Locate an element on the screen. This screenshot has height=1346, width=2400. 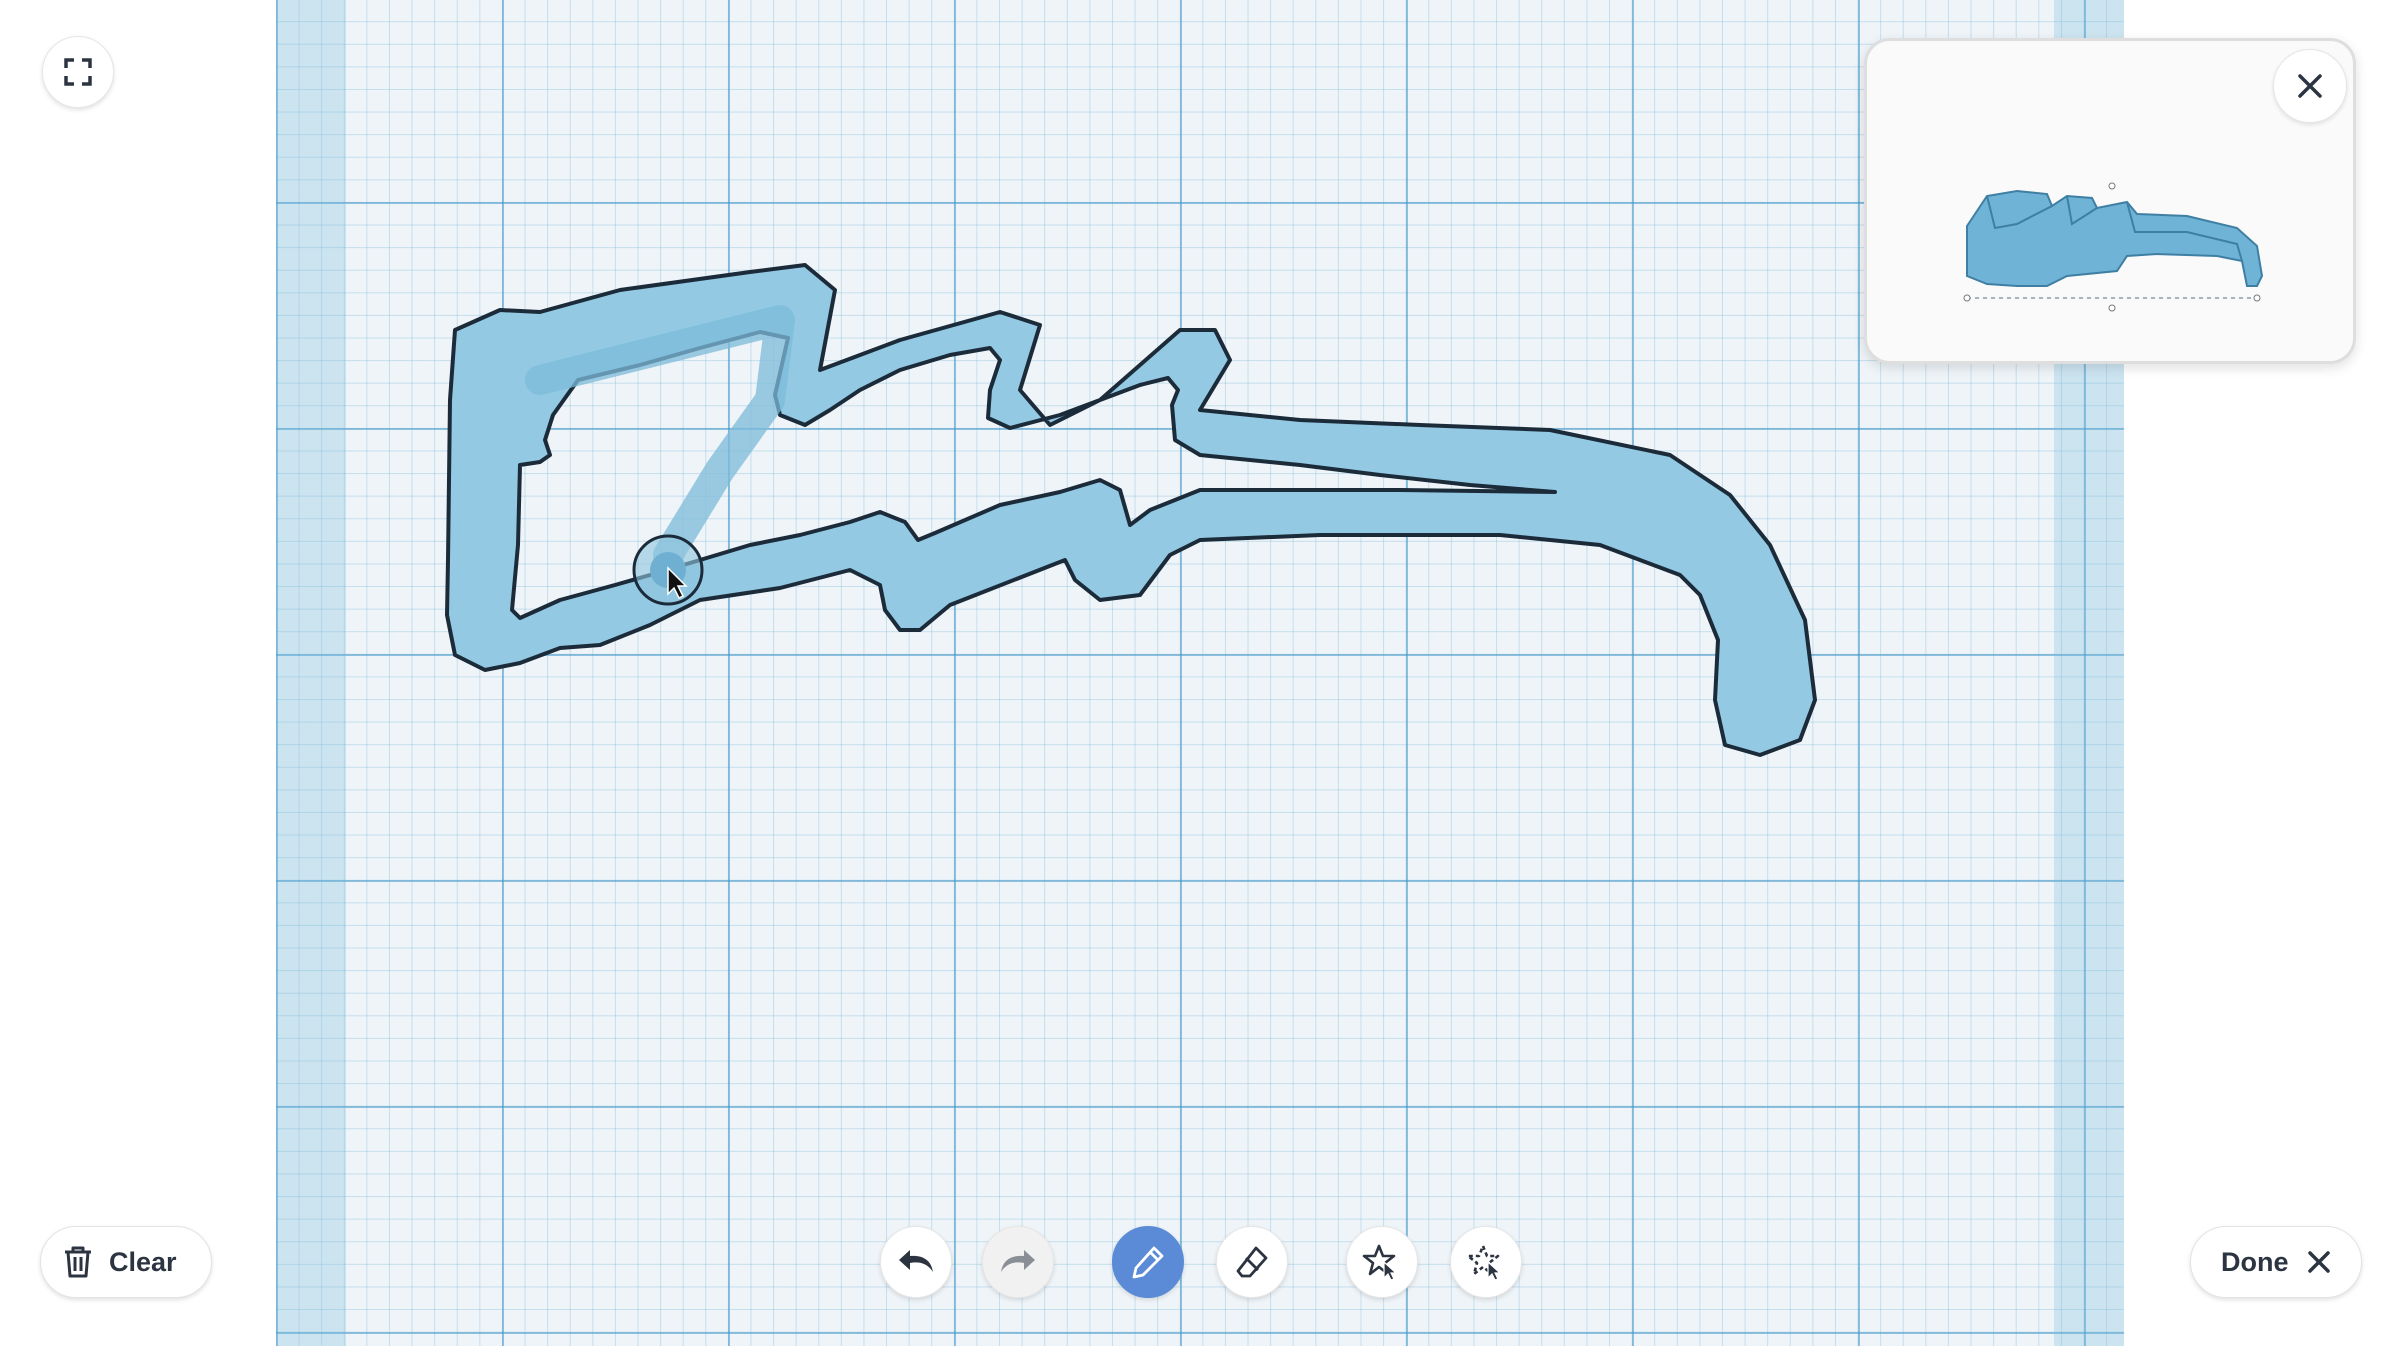
done-button: Done is located at coordinates (2276, 1262).